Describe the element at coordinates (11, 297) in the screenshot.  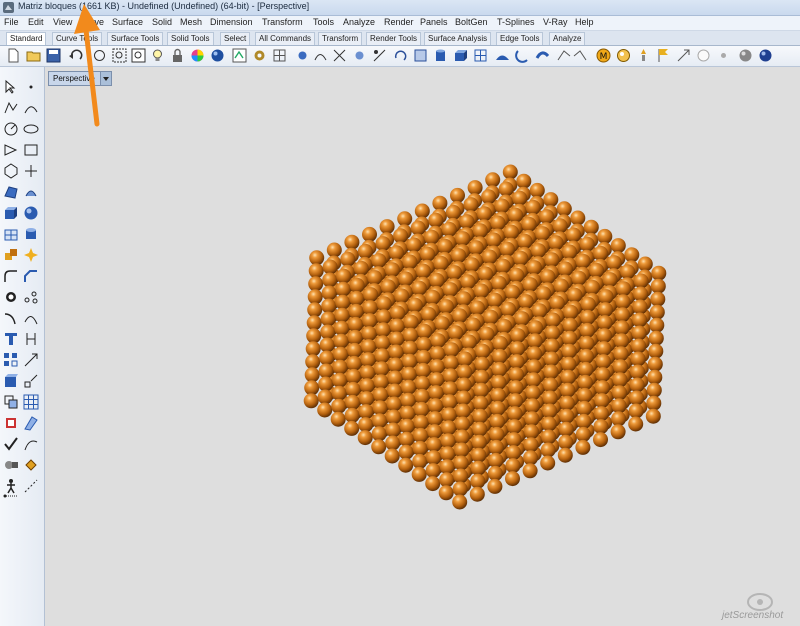
I see `offset-icon` at that location.